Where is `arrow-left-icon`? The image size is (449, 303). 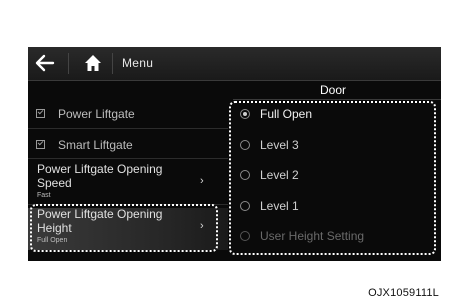
arrow-left-icon is located at coordinates (45, 63).